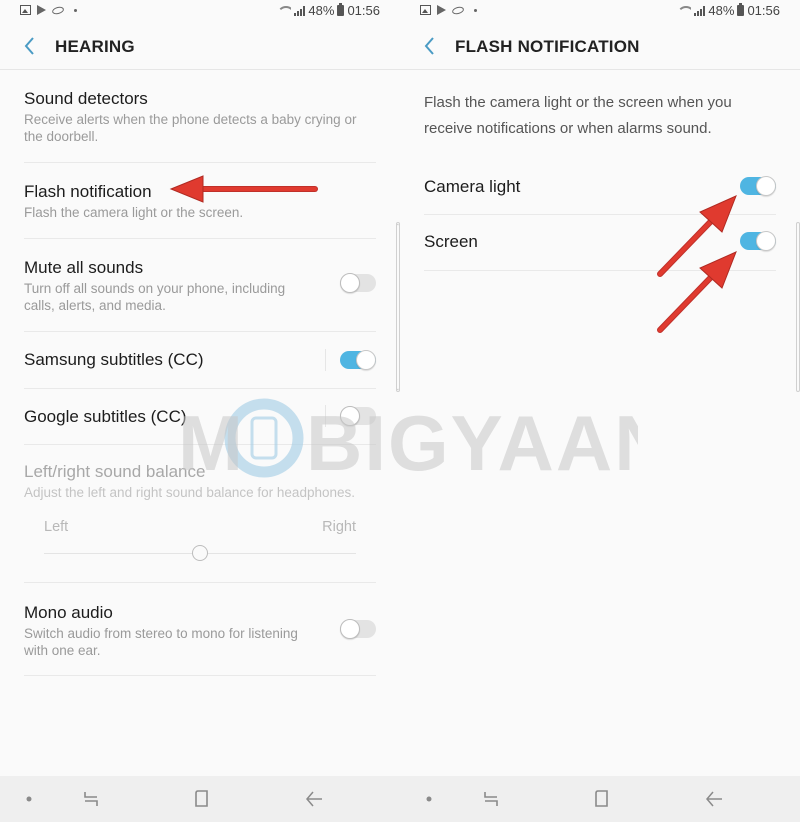  Describe the element at coordinates (114, 359) in the screenshot. I see `item-title: Samsung subtitles (CC)` at that location.